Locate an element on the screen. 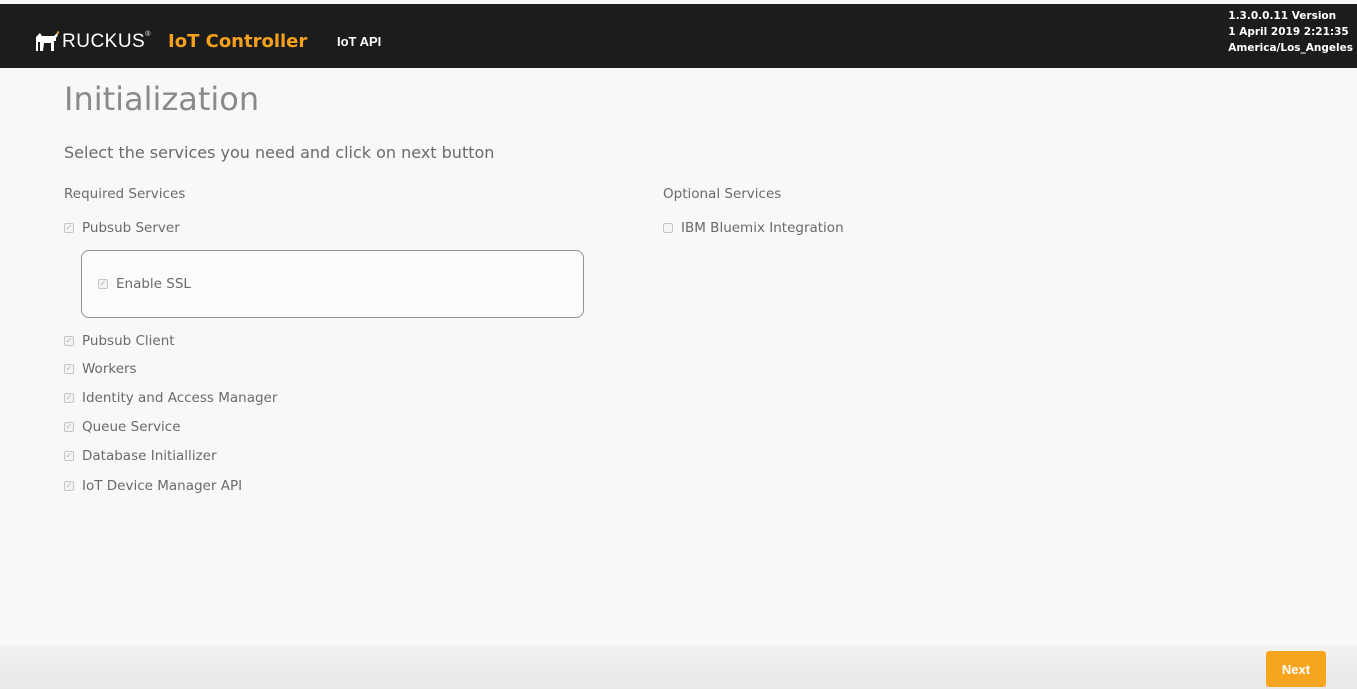 This screenshot has width=1357, height=689. service-label: Identity and Access Manager is located at coordinates (180, 398).